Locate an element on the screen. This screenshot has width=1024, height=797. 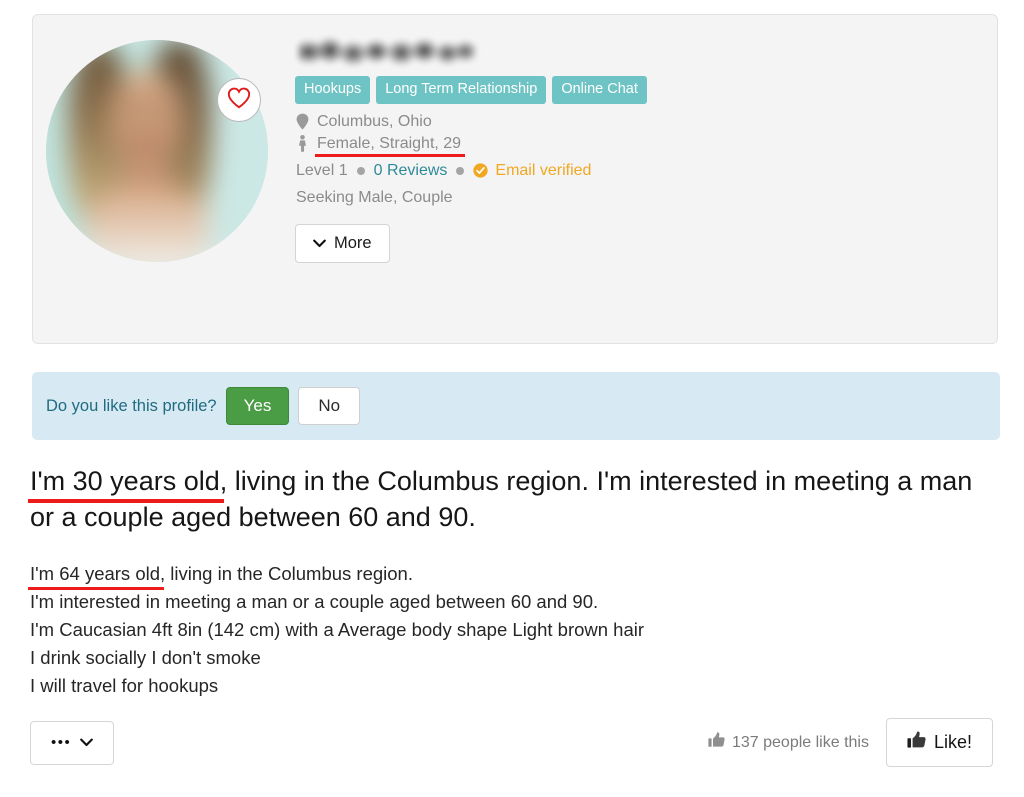
tag-long-term-relationship: Long Term Relationship is located at coordinates (461, 90).